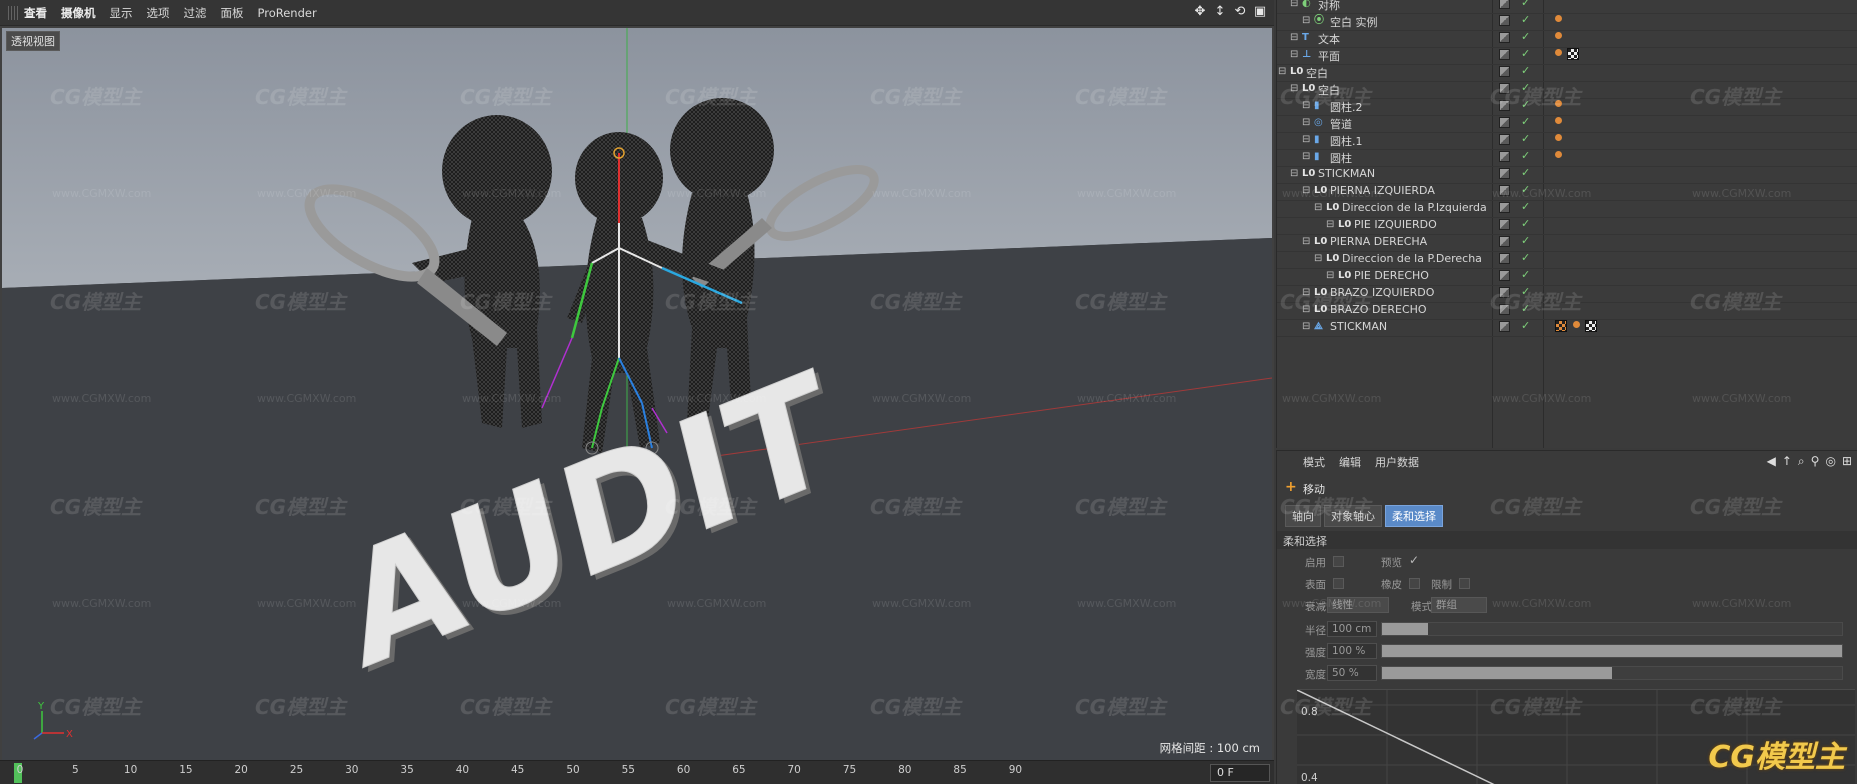  What do you see at coordinates (1240, 773) in the screenshot?
I see `current-frame-field: 0 F` at bounding box center [1240, 773].